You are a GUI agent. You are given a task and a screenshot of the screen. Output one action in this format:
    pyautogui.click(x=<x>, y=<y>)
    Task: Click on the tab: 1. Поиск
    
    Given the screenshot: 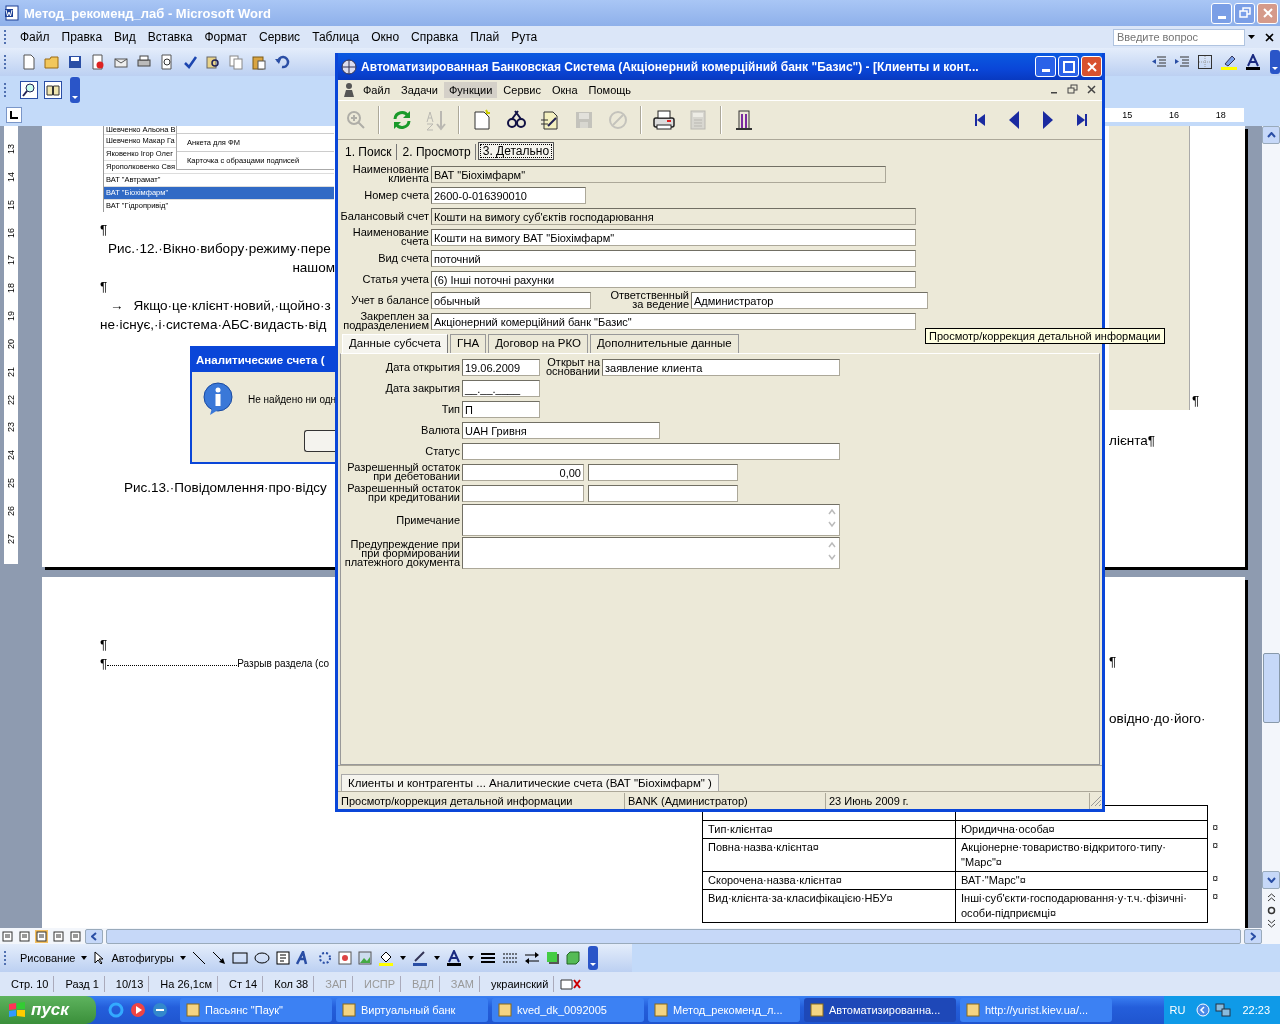 What is the action you would take?
    pyautogui.click(x=369, y=152)
    